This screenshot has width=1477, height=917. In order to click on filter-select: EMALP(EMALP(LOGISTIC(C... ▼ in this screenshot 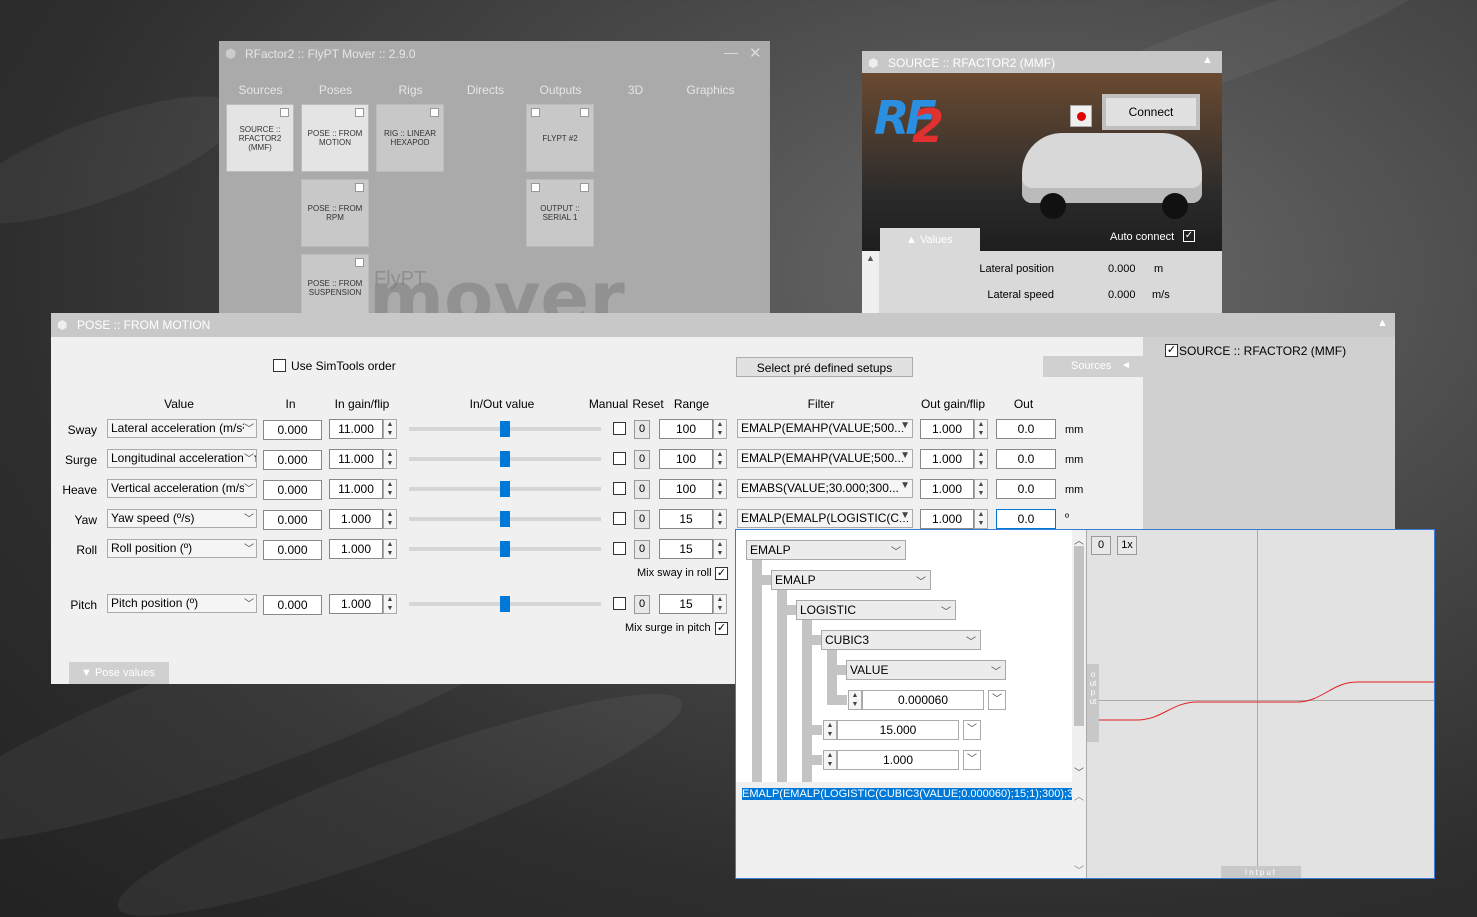, I will do `click(825, 518)`.